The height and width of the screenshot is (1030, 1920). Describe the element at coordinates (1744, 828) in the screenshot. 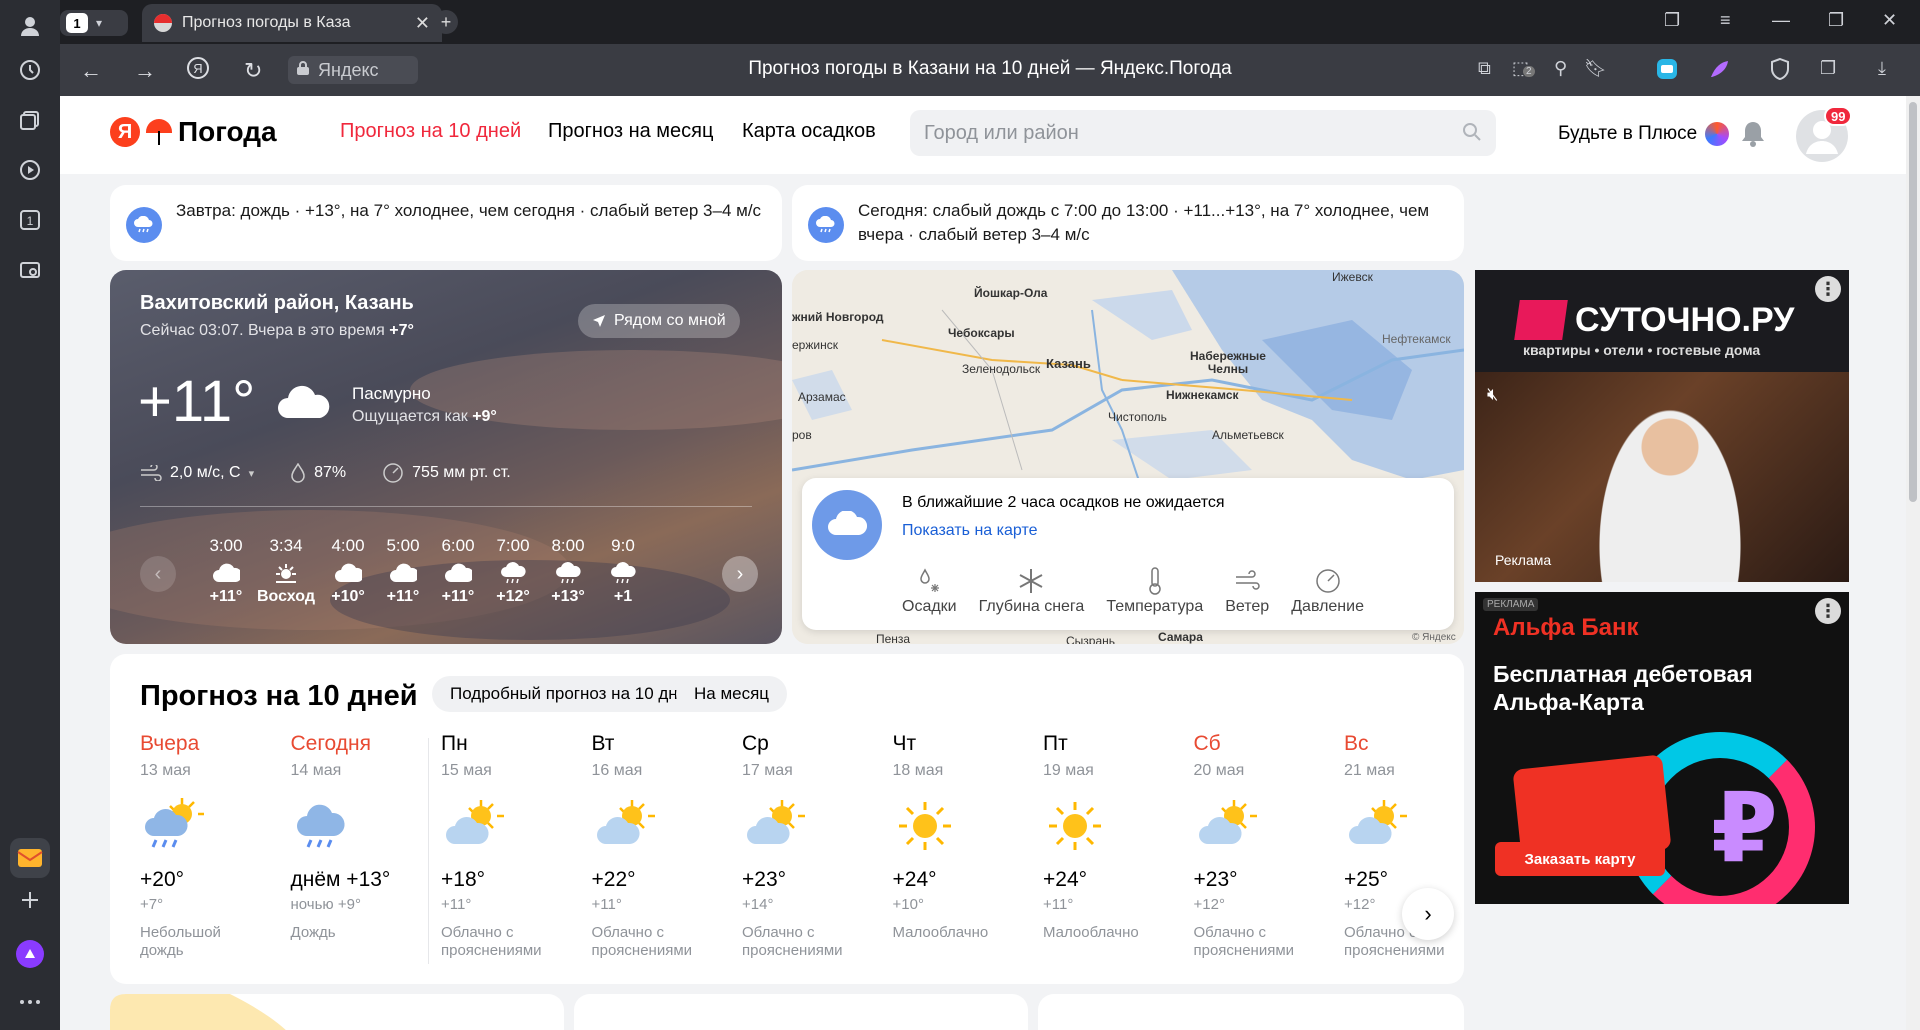

I see `ruble-icon: ₽` at that location.